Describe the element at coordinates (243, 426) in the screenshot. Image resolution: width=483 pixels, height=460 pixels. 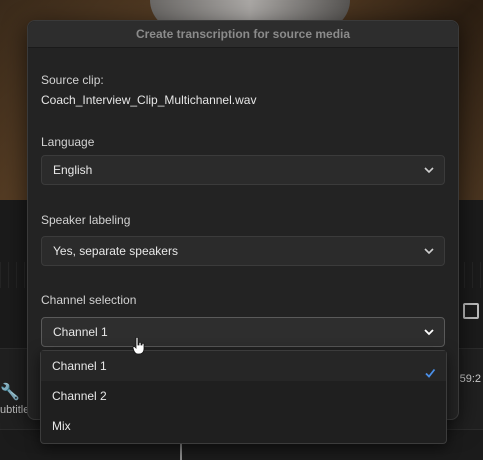
I see `menu-item-mix: Mix` at that location.